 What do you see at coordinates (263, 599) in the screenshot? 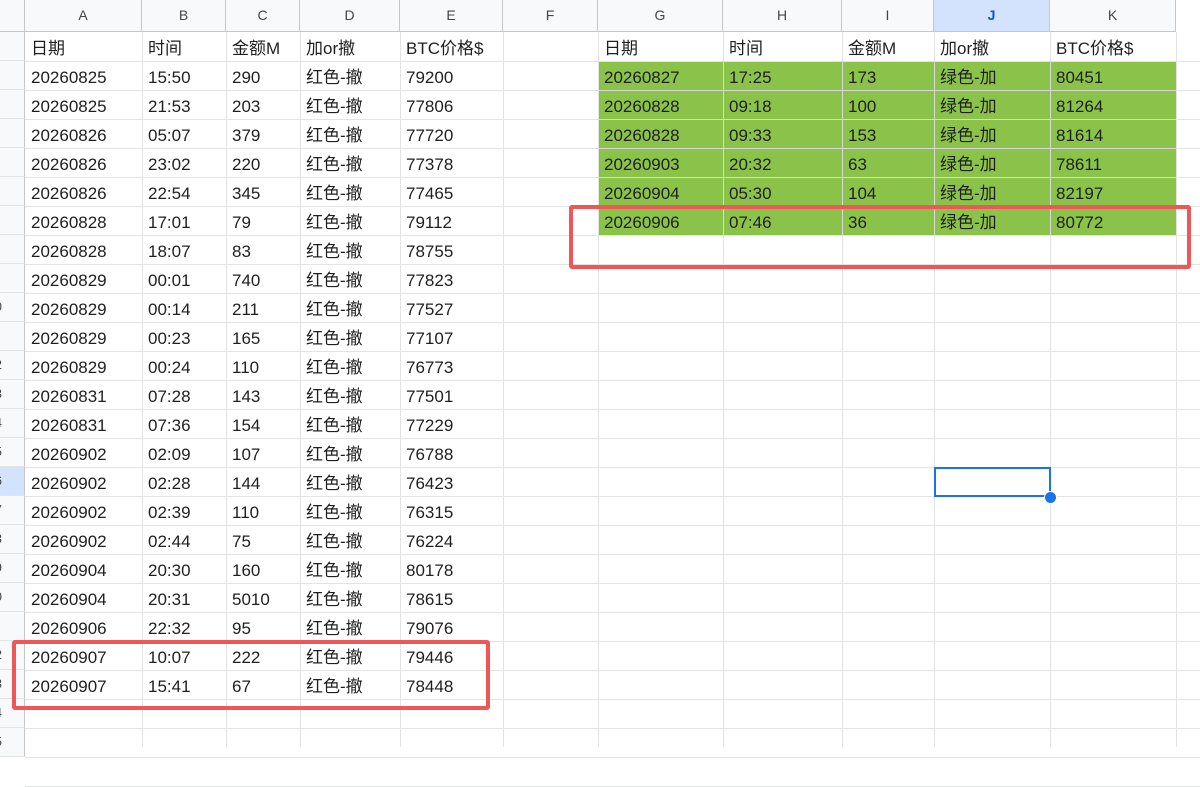
I see `left-table-data-cell: 5010` at bounding box center [263, 599].